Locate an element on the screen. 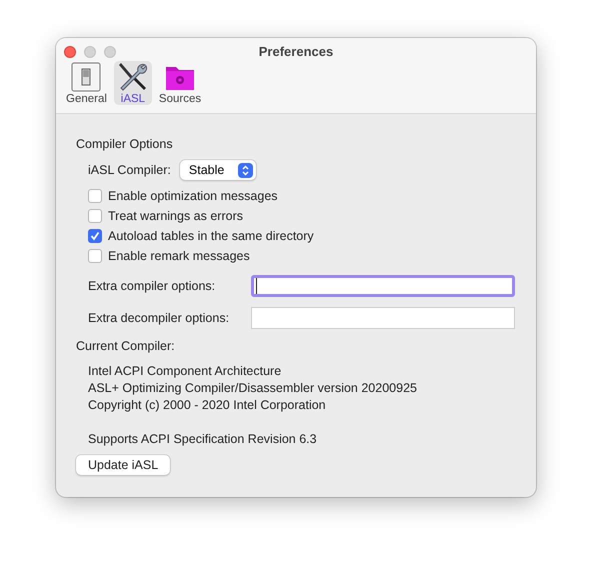  window-title: Preferences is located at coordinates (296, 50).